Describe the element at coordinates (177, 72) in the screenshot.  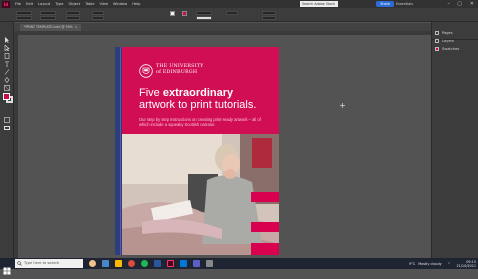
I see `university-line-2: of EDINBURGH` at that location.